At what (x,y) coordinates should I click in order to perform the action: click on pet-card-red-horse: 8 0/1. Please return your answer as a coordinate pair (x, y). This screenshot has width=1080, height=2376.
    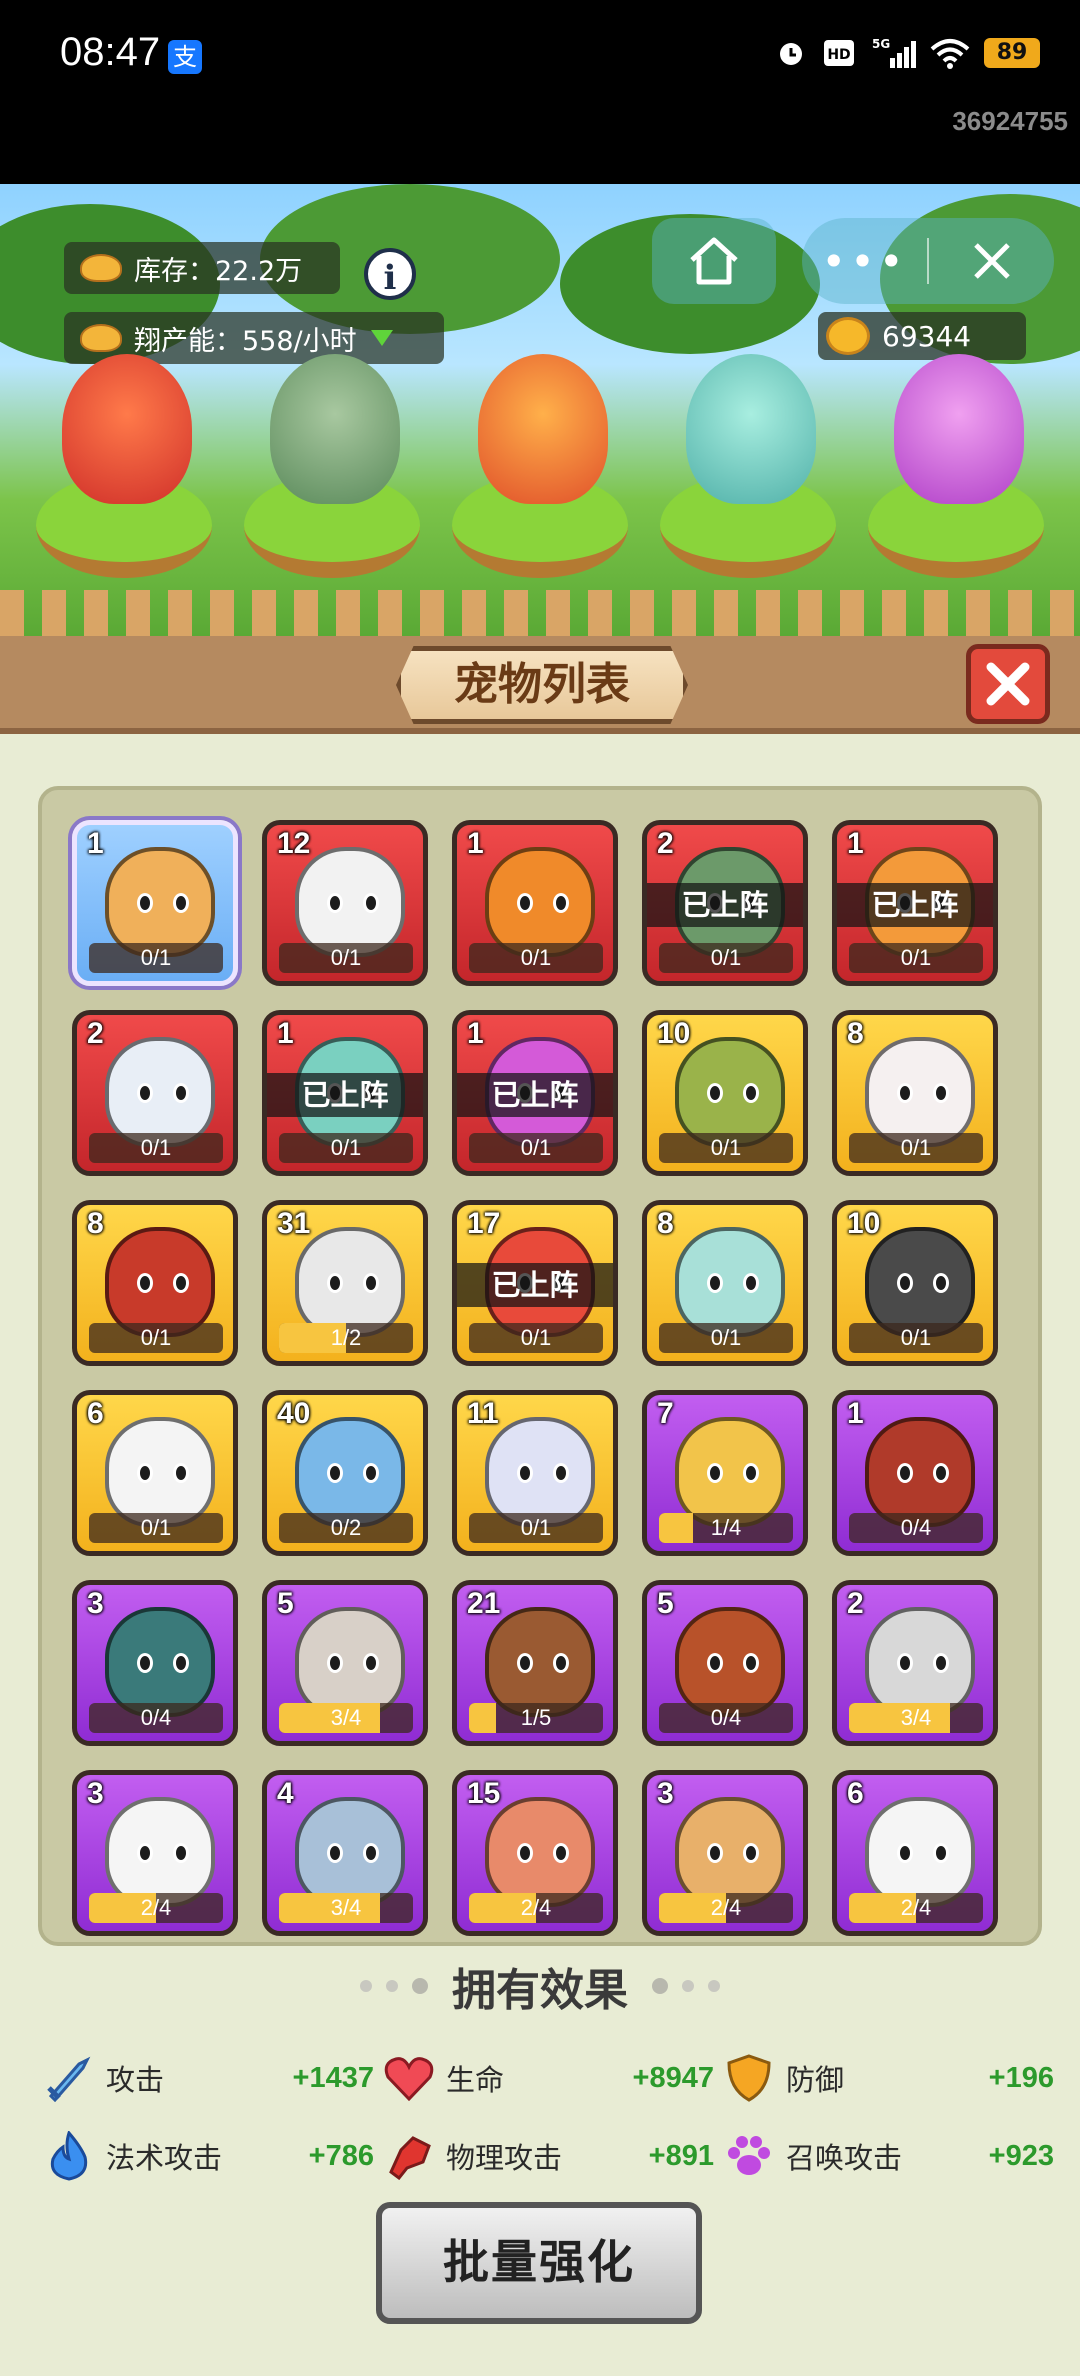
    Looking at the image, I should click on (155, 1283).